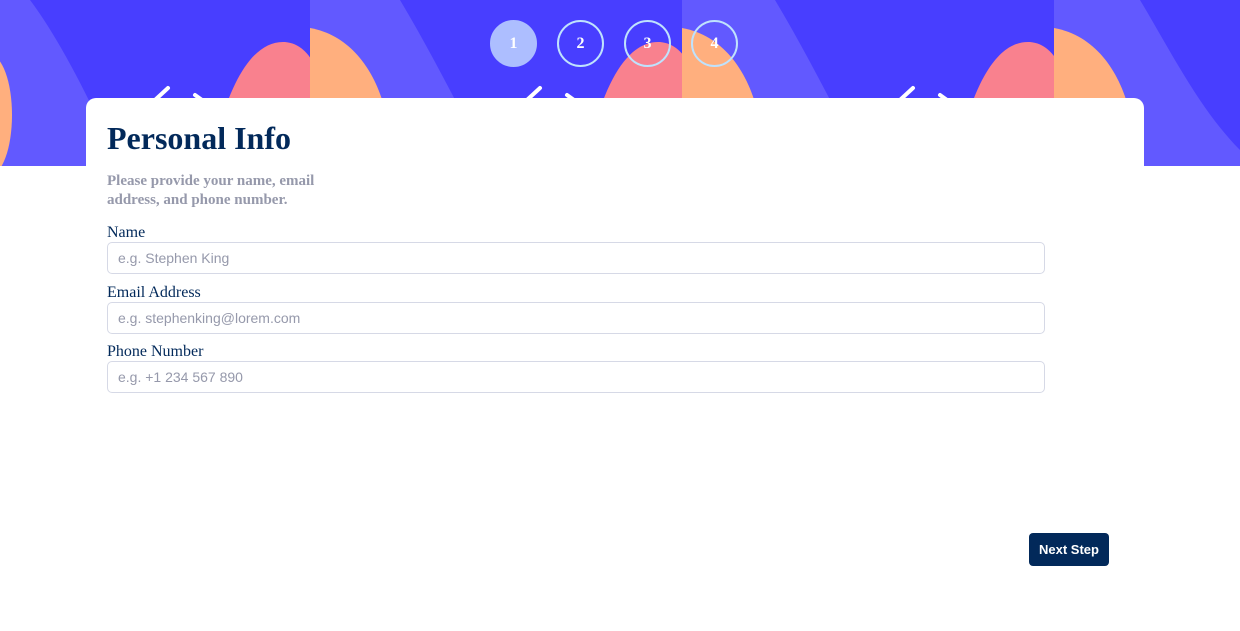  What do you see at coordinates (1069, 549) in the screenshot?
I see `next-step-button: Next Step` at bounding box center [1069, 549].